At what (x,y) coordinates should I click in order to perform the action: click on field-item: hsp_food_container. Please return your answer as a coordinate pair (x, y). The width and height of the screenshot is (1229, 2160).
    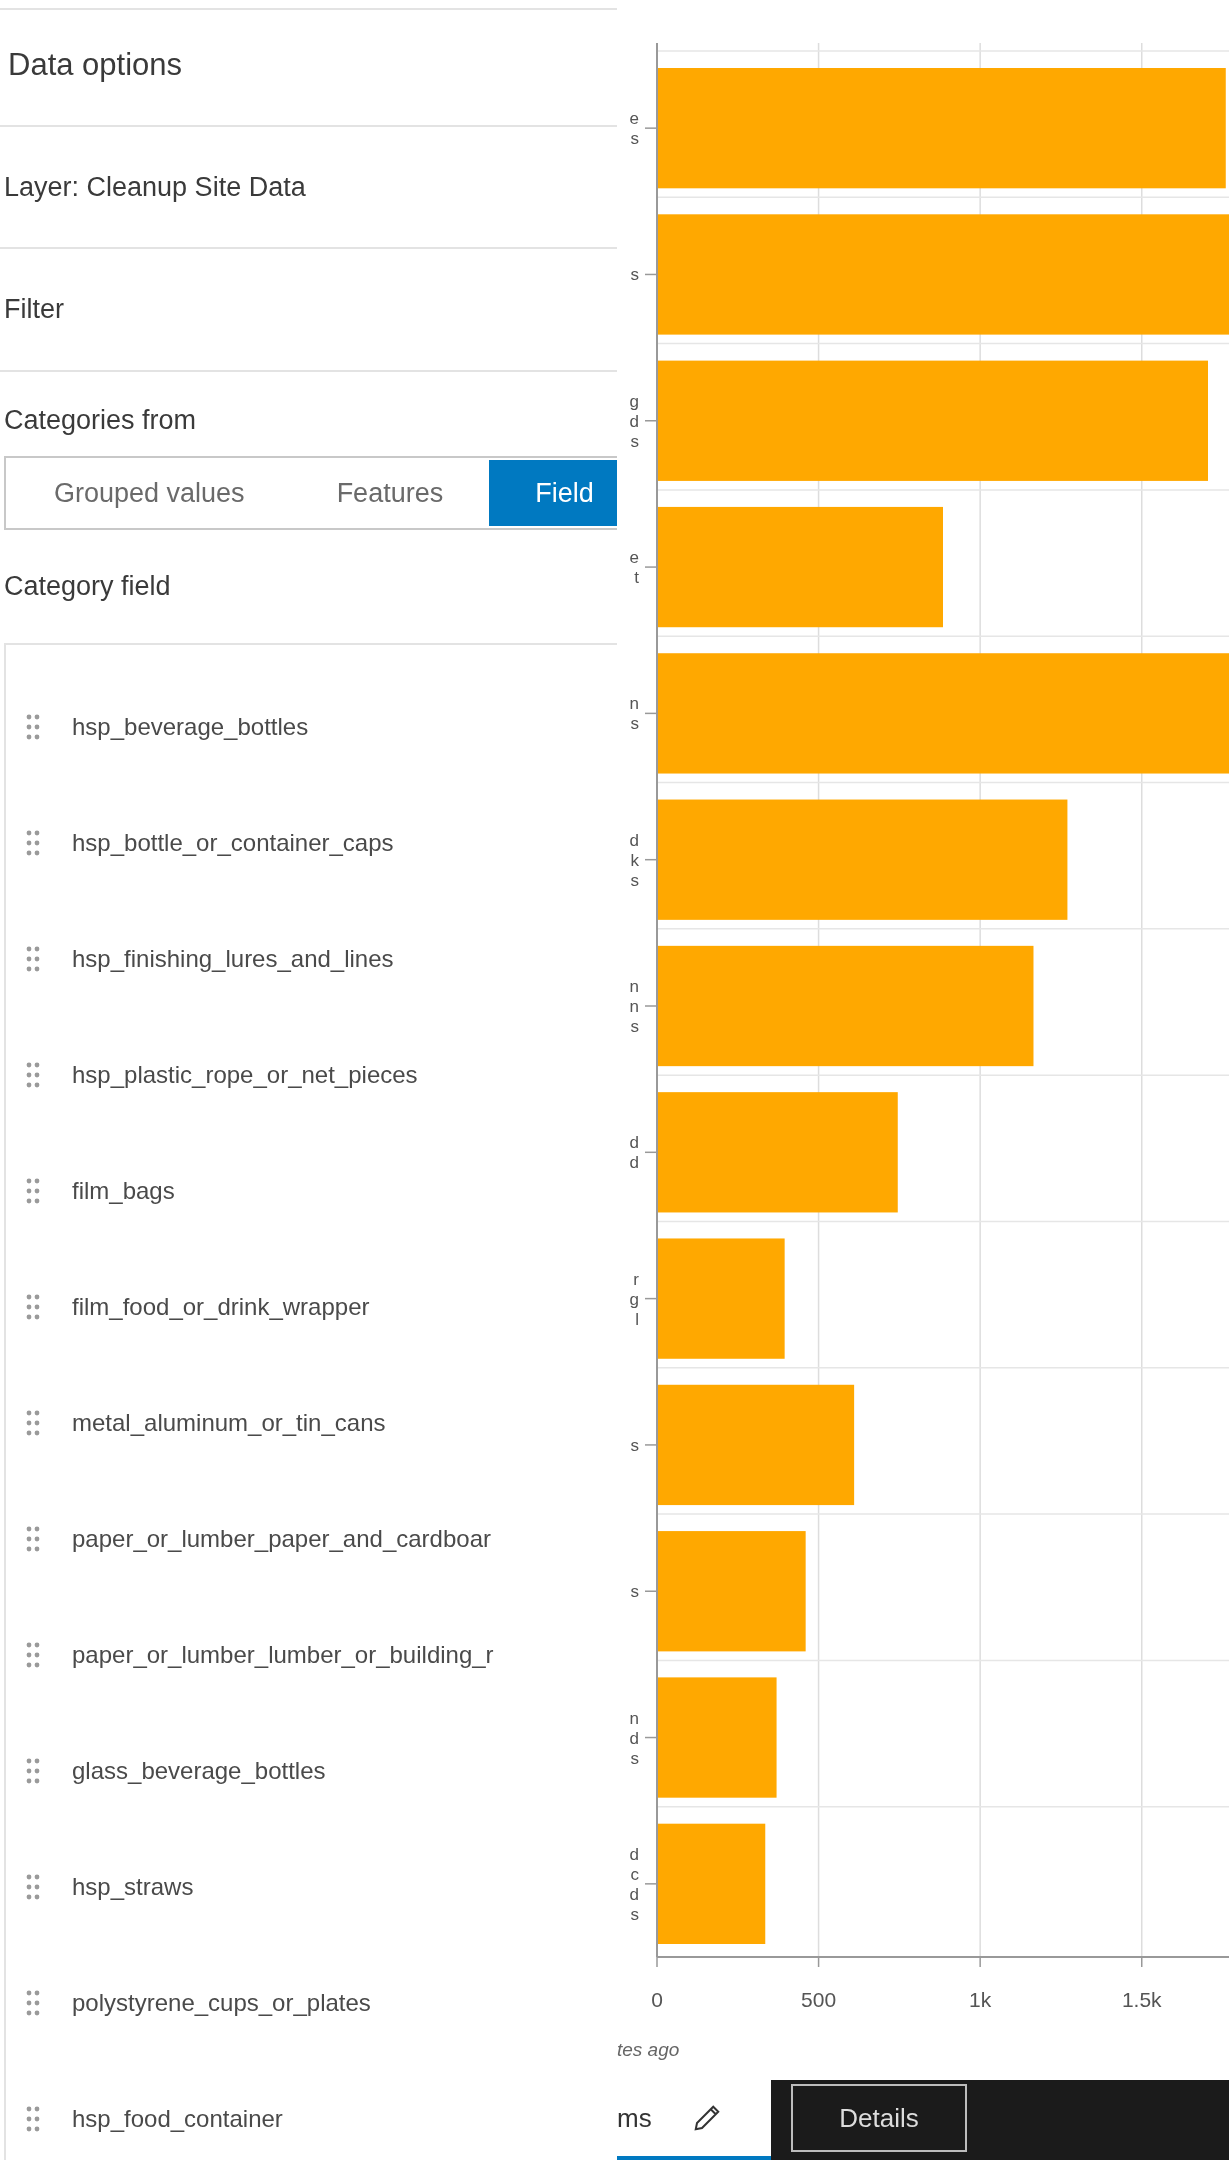
    Looking at the image, I should click on (311, 2110).